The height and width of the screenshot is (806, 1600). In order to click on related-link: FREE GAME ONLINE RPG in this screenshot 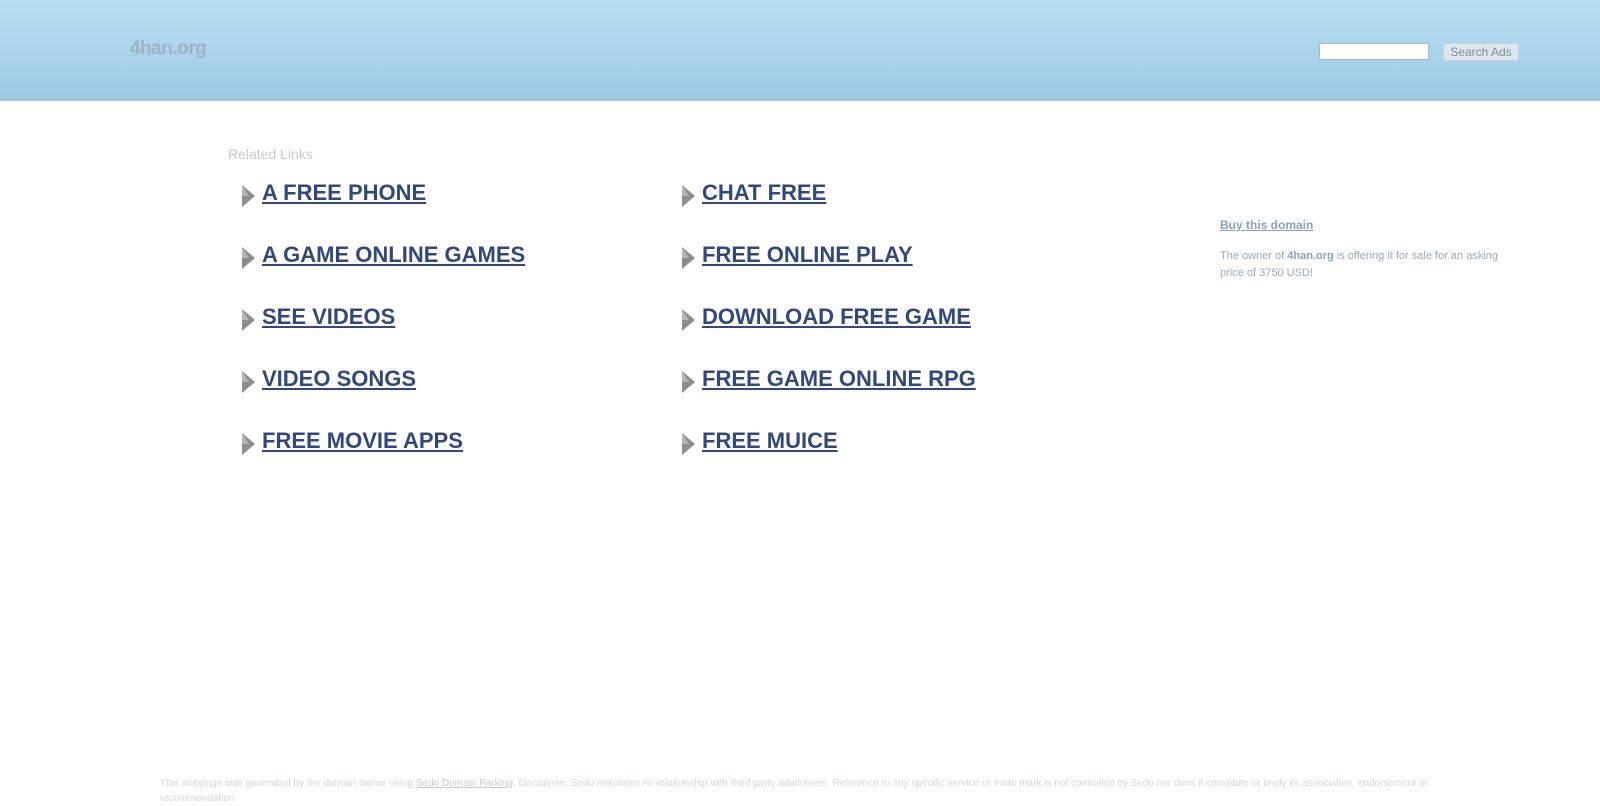, I will do `click(890, 392)`.